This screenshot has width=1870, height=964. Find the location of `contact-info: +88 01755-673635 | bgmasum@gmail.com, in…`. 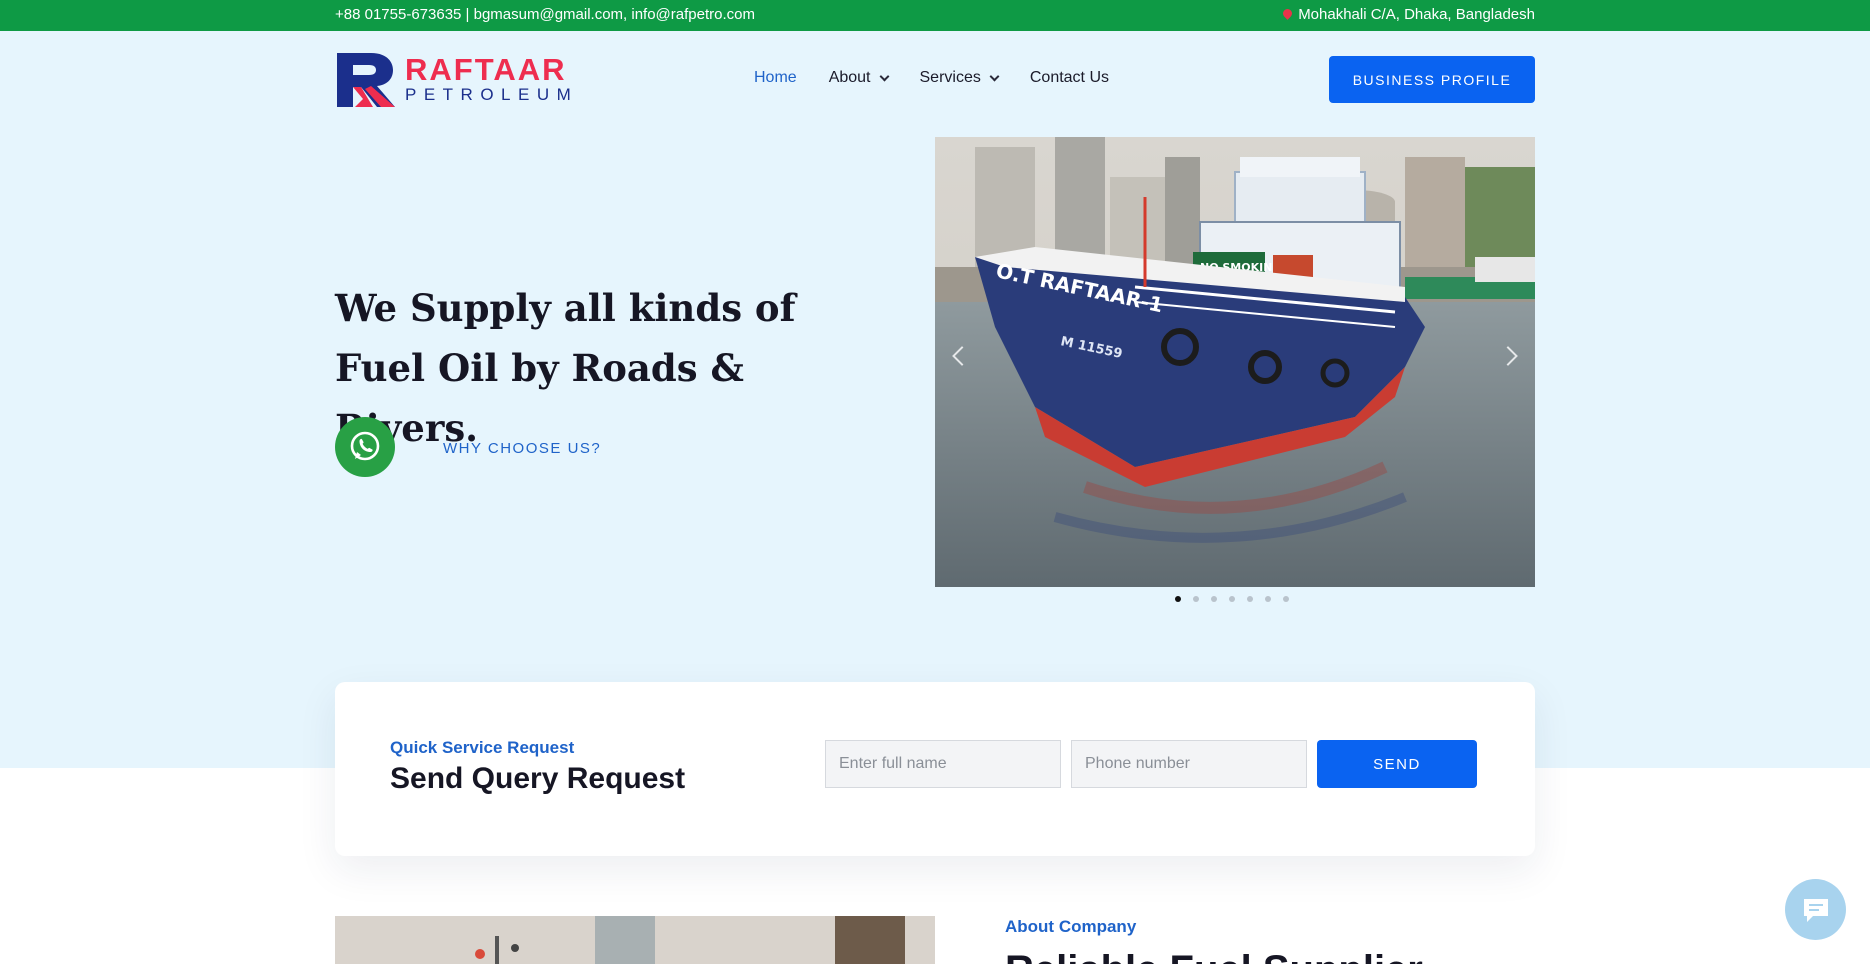

contact-info: +88 01755-673635 | bgmasum@gmail.com, in… is located at coordinates (545, 14).